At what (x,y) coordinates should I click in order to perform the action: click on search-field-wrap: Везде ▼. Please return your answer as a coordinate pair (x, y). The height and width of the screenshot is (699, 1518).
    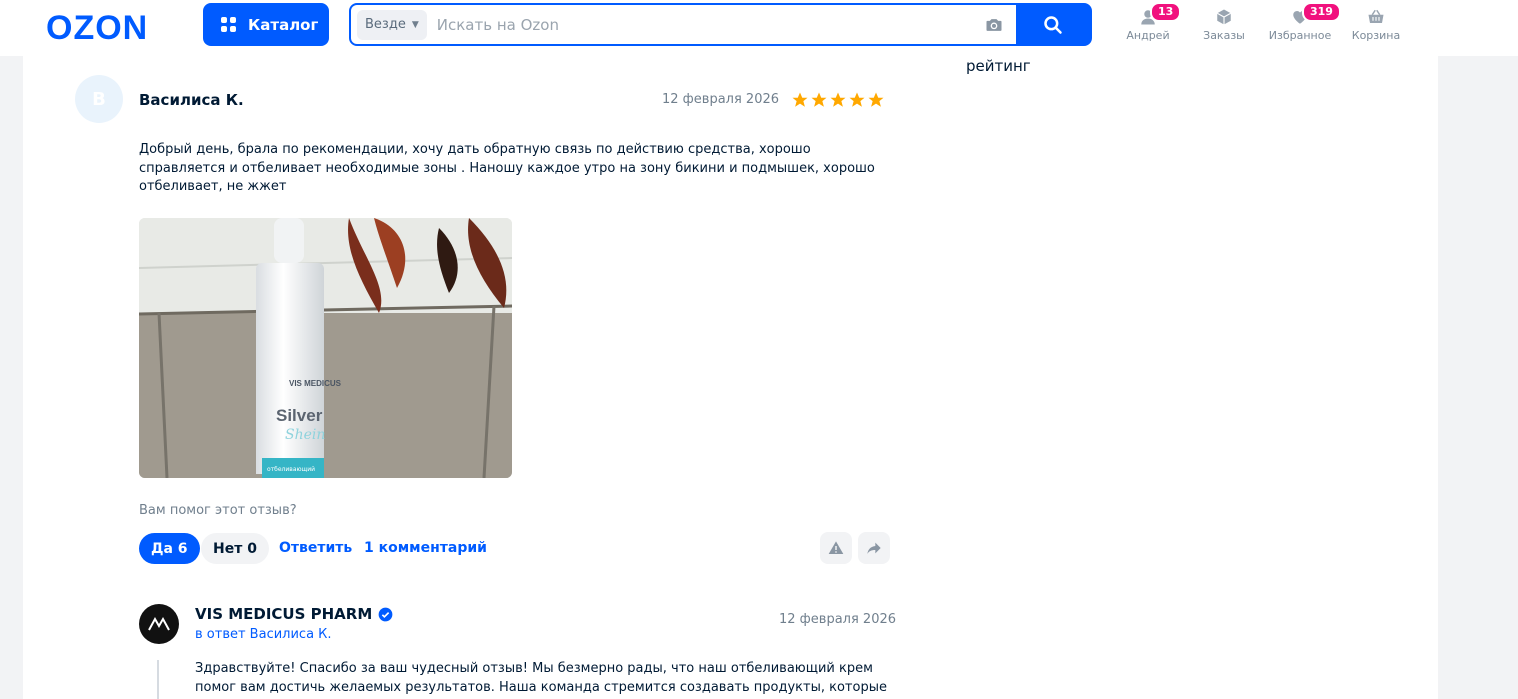
    Looking at the image, I should click on (683, 24).